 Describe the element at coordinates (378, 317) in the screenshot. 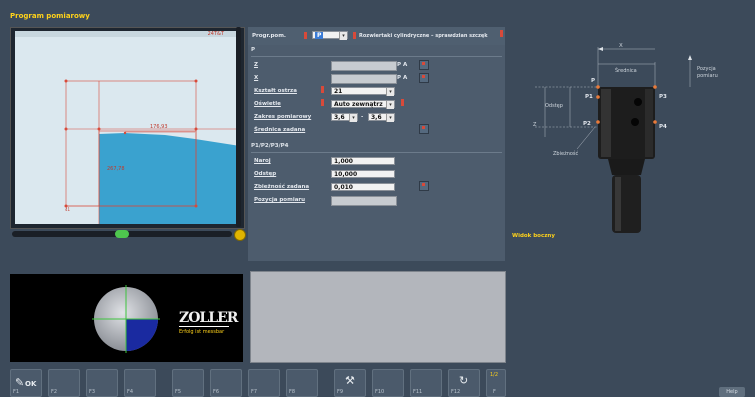

I see `info-panel` at that location.